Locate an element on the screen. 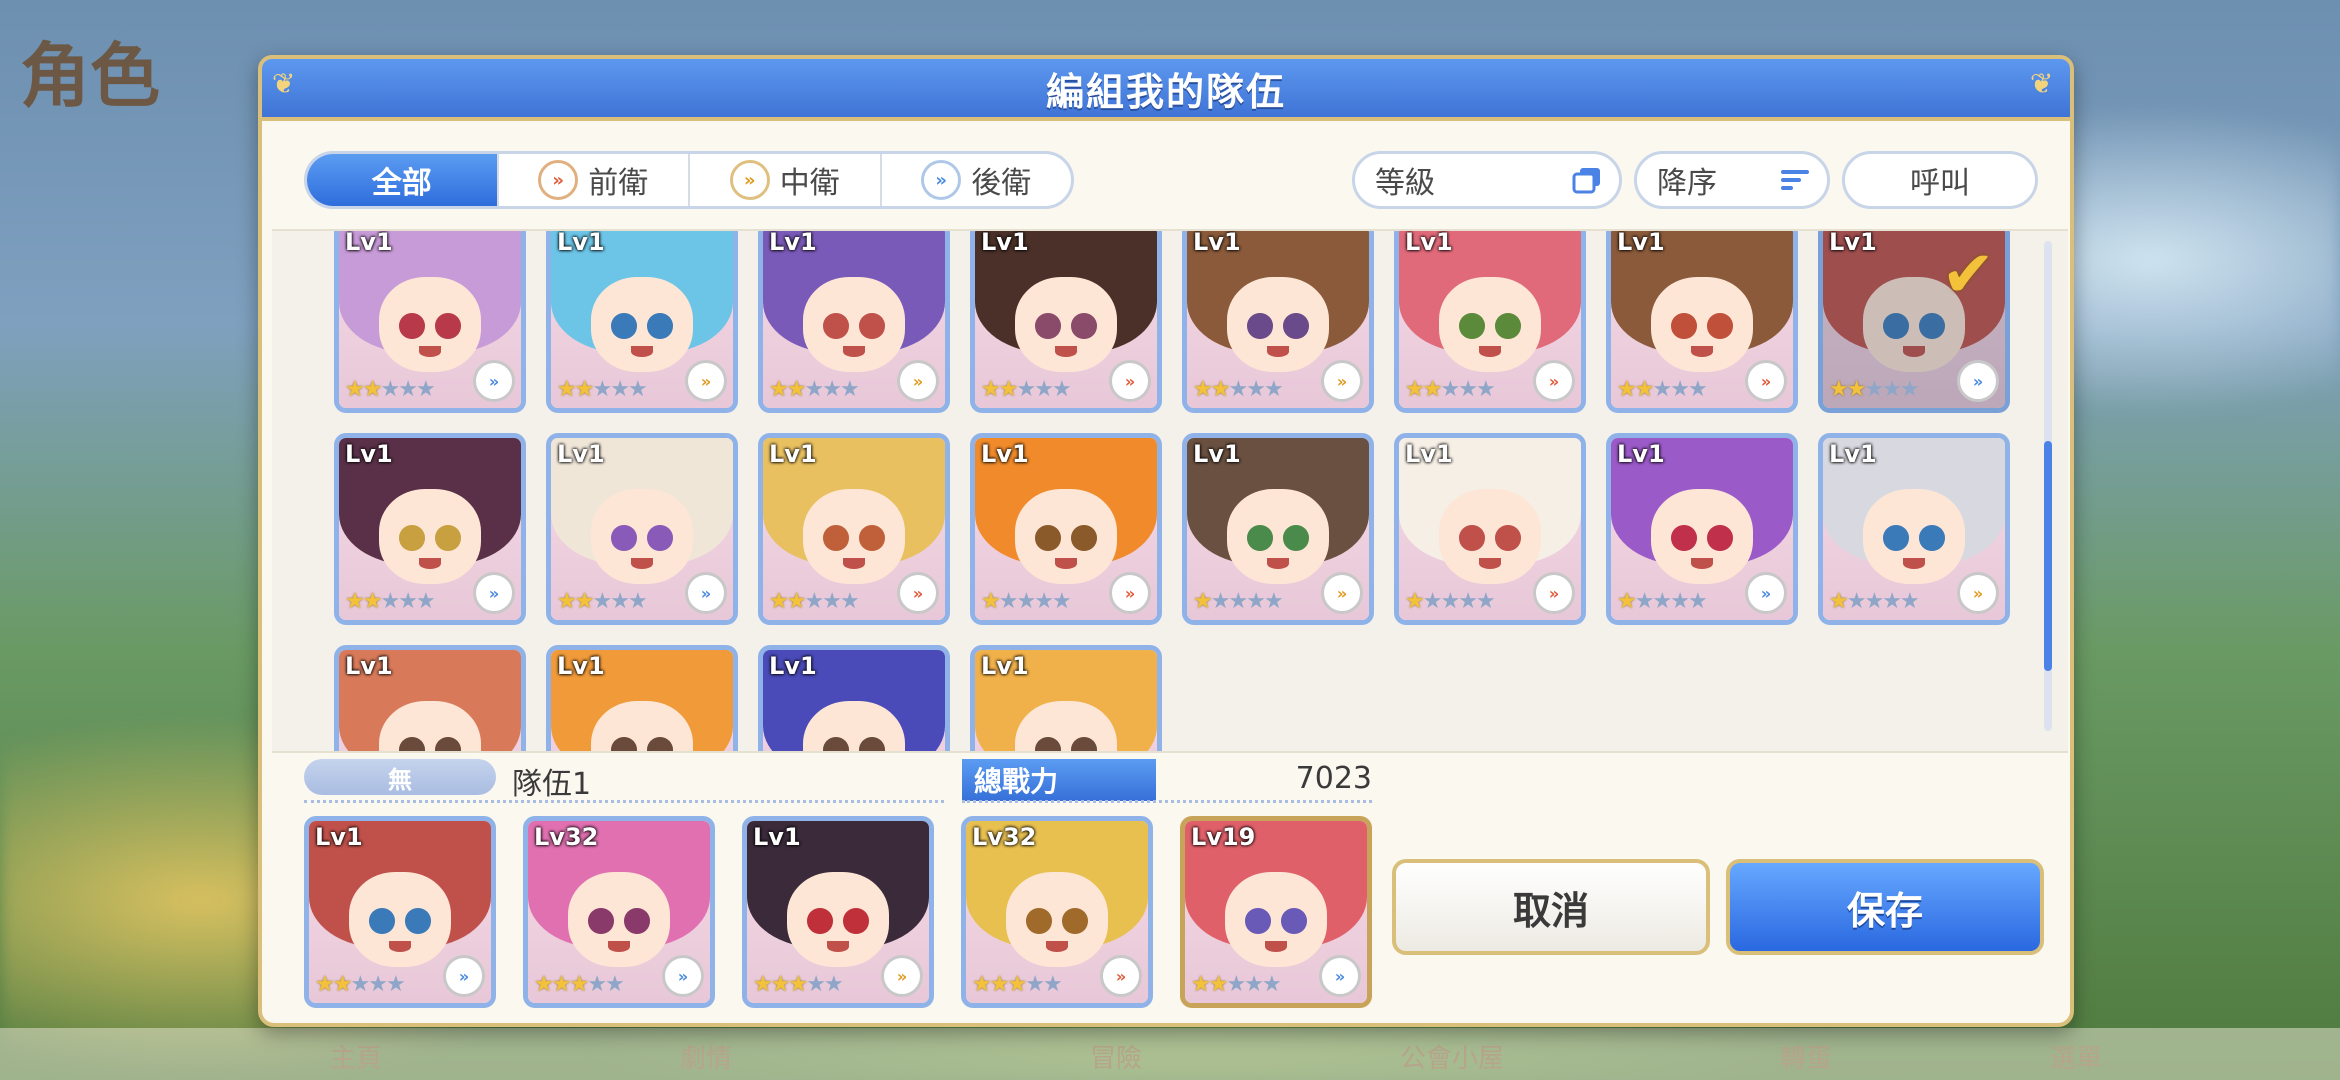 Image resolution: width=2340 pixels, height=1080 pixels. tab-front: » 前衛 is located at coordinates (594, 180).